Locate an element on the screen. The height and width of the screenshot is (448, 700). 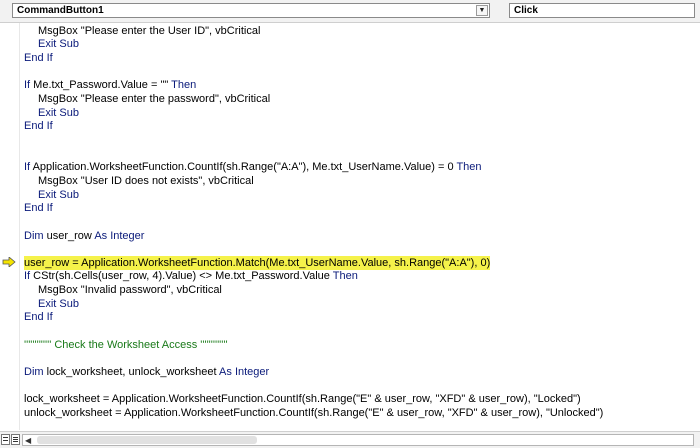
code-line: Dim user_row As Integer is located at coordinates (84, 236).